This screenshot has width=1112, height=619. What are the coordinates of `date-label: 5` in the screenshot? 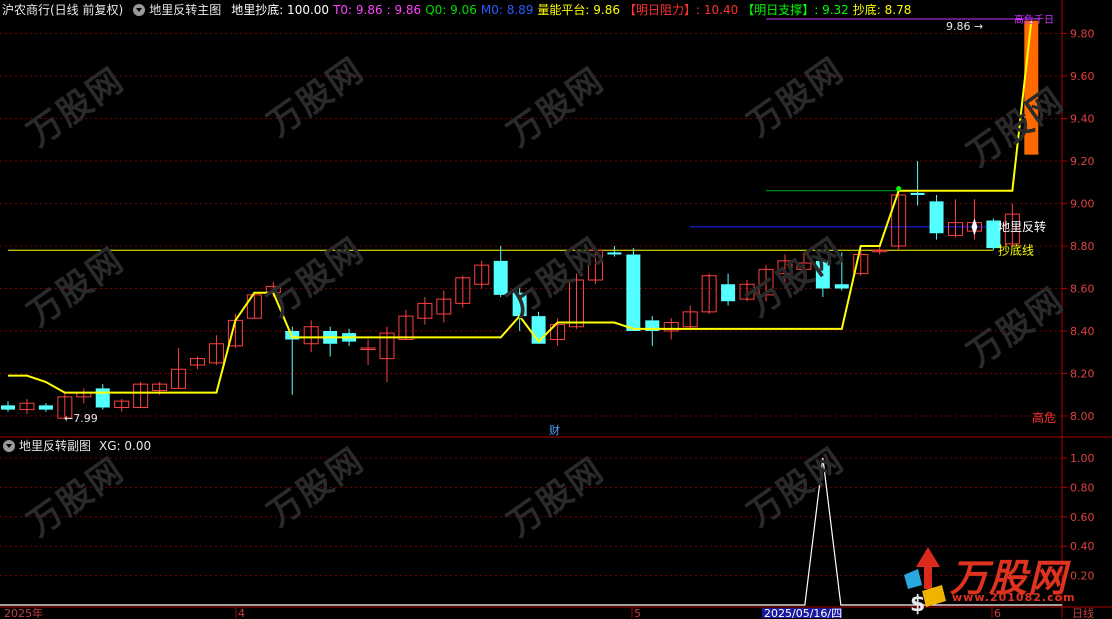 It's located at (637, 612).